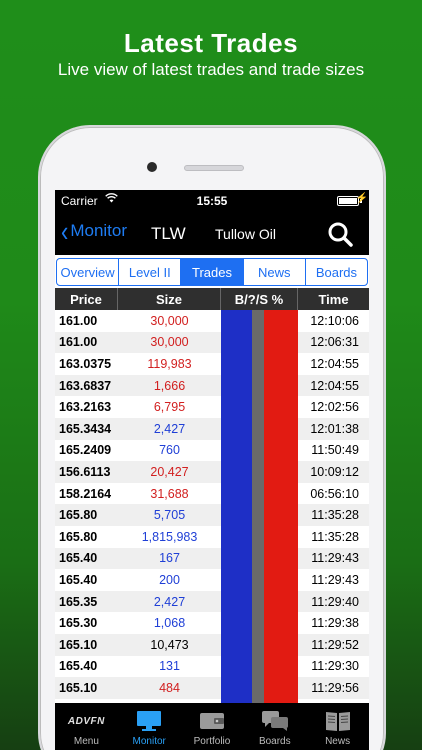 The height and width of the screenshot is (750, 422). What do you see at coordinates (340, 234) in the screenshot?
I see `search-icon` at bounding box center [340, 234].